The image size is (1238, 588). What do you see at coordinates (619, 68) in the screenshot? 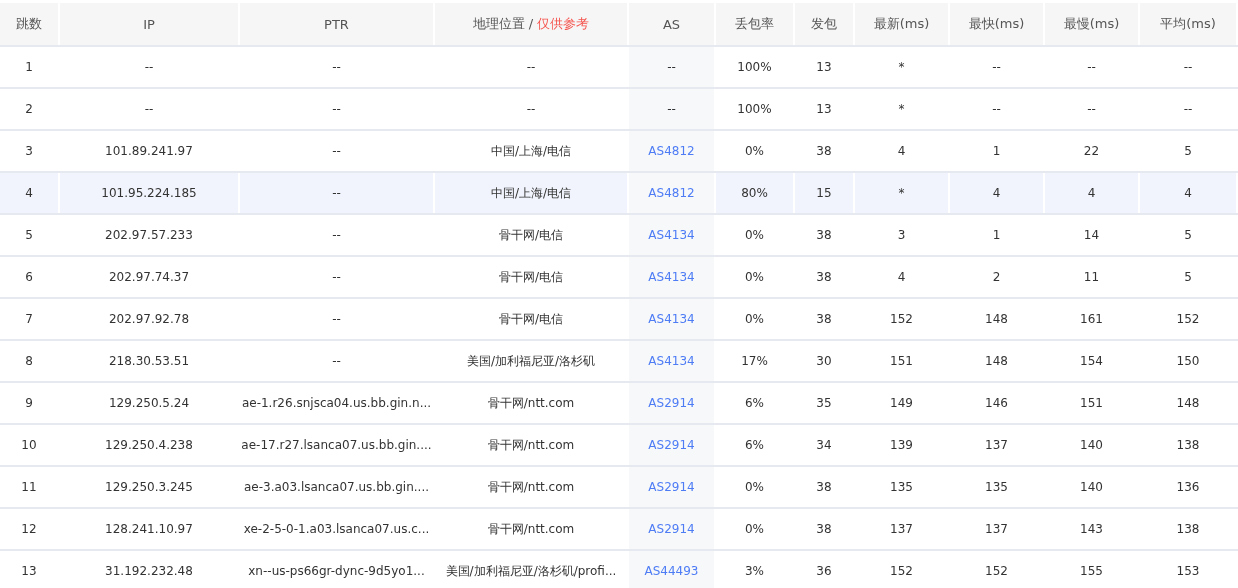
I see `table-row: 1 -- -- -- -- 100% 13 * -- -- --` at bounding box center [619, 68].